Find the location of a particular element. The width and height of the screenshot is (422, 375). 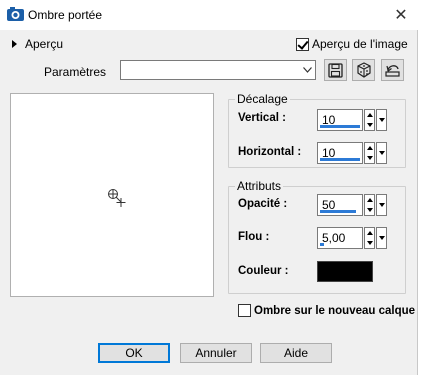

opacity-input: 50 is located at coordinates (340, 205).